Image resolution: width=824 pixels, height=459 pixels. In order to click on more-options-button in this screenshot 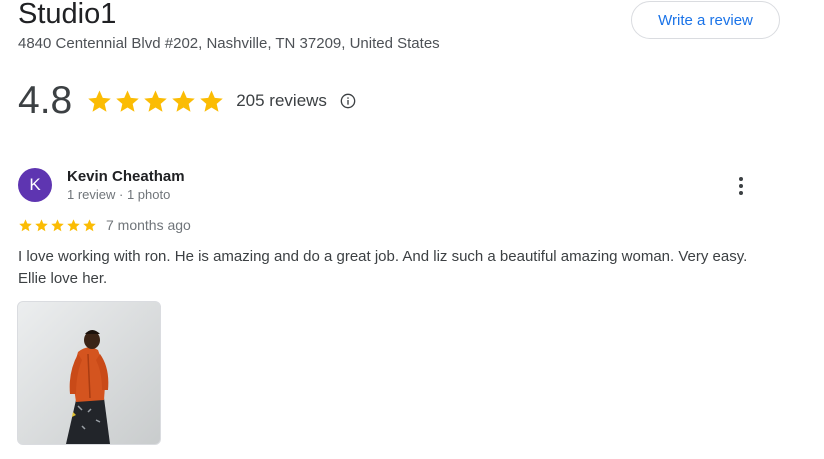, I will do `click(741, 186)`.